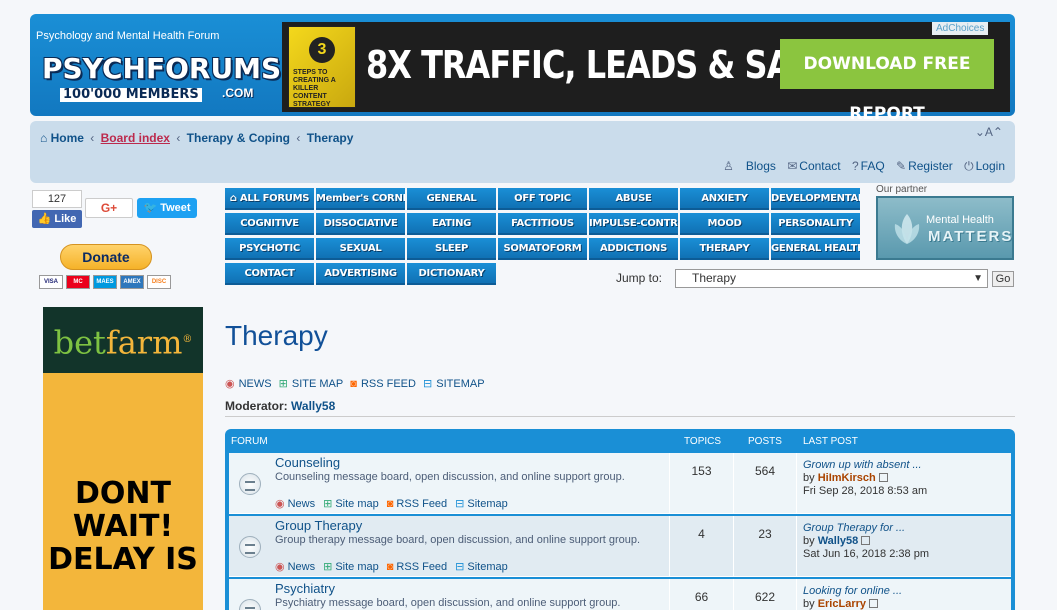 The width and height of the screenshot is (1057, 610). Describe the element at coordinates (815, 249) in the screenshot. I see `forum-nav-general-health: GENERAL HEALTH` at that location.